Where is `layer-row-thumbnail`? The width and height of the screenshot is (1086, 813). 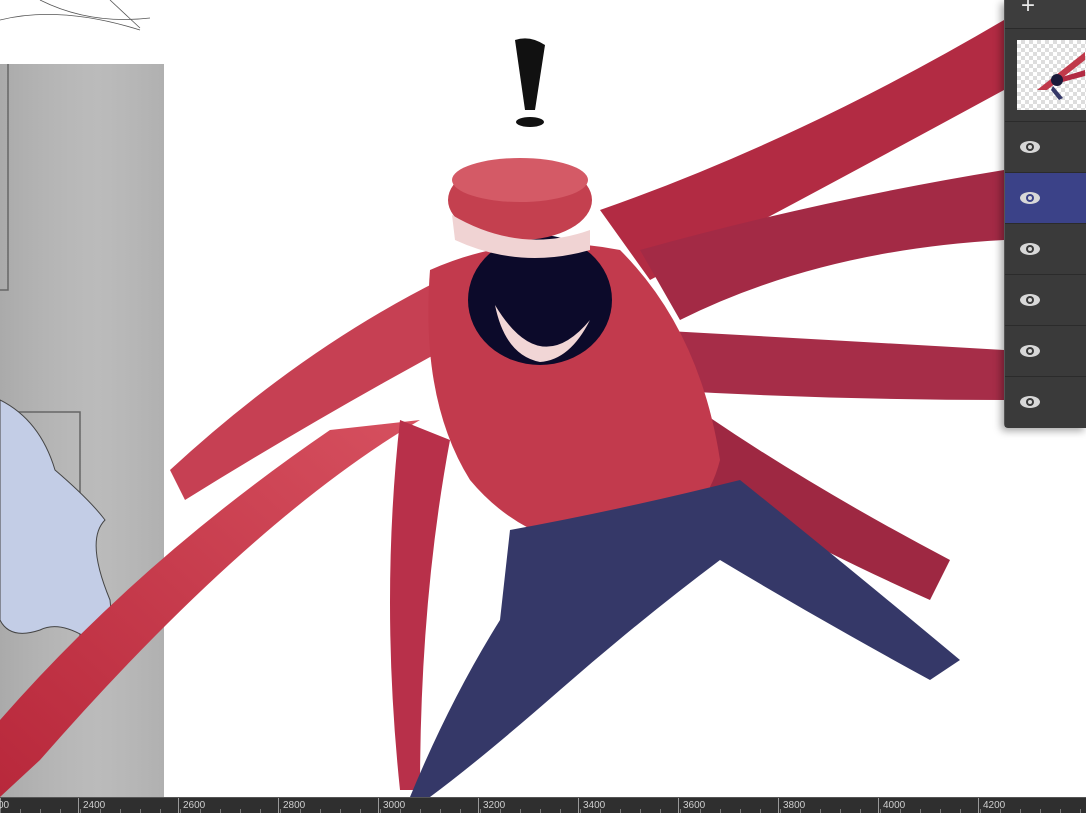
layer-row-thumbnail is located at coordinates (1045, 75).